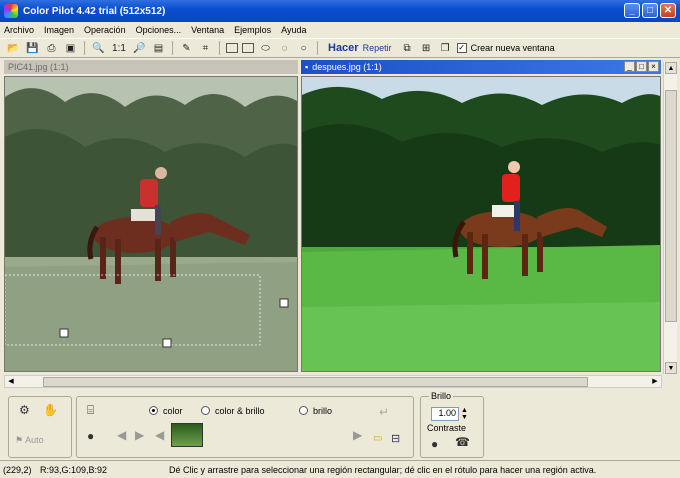 This screenshot has width=680, height=478. Describe the element at coordinates (671, 206) in the screenshot. I see `vertical-scroll-thumb` at that location.